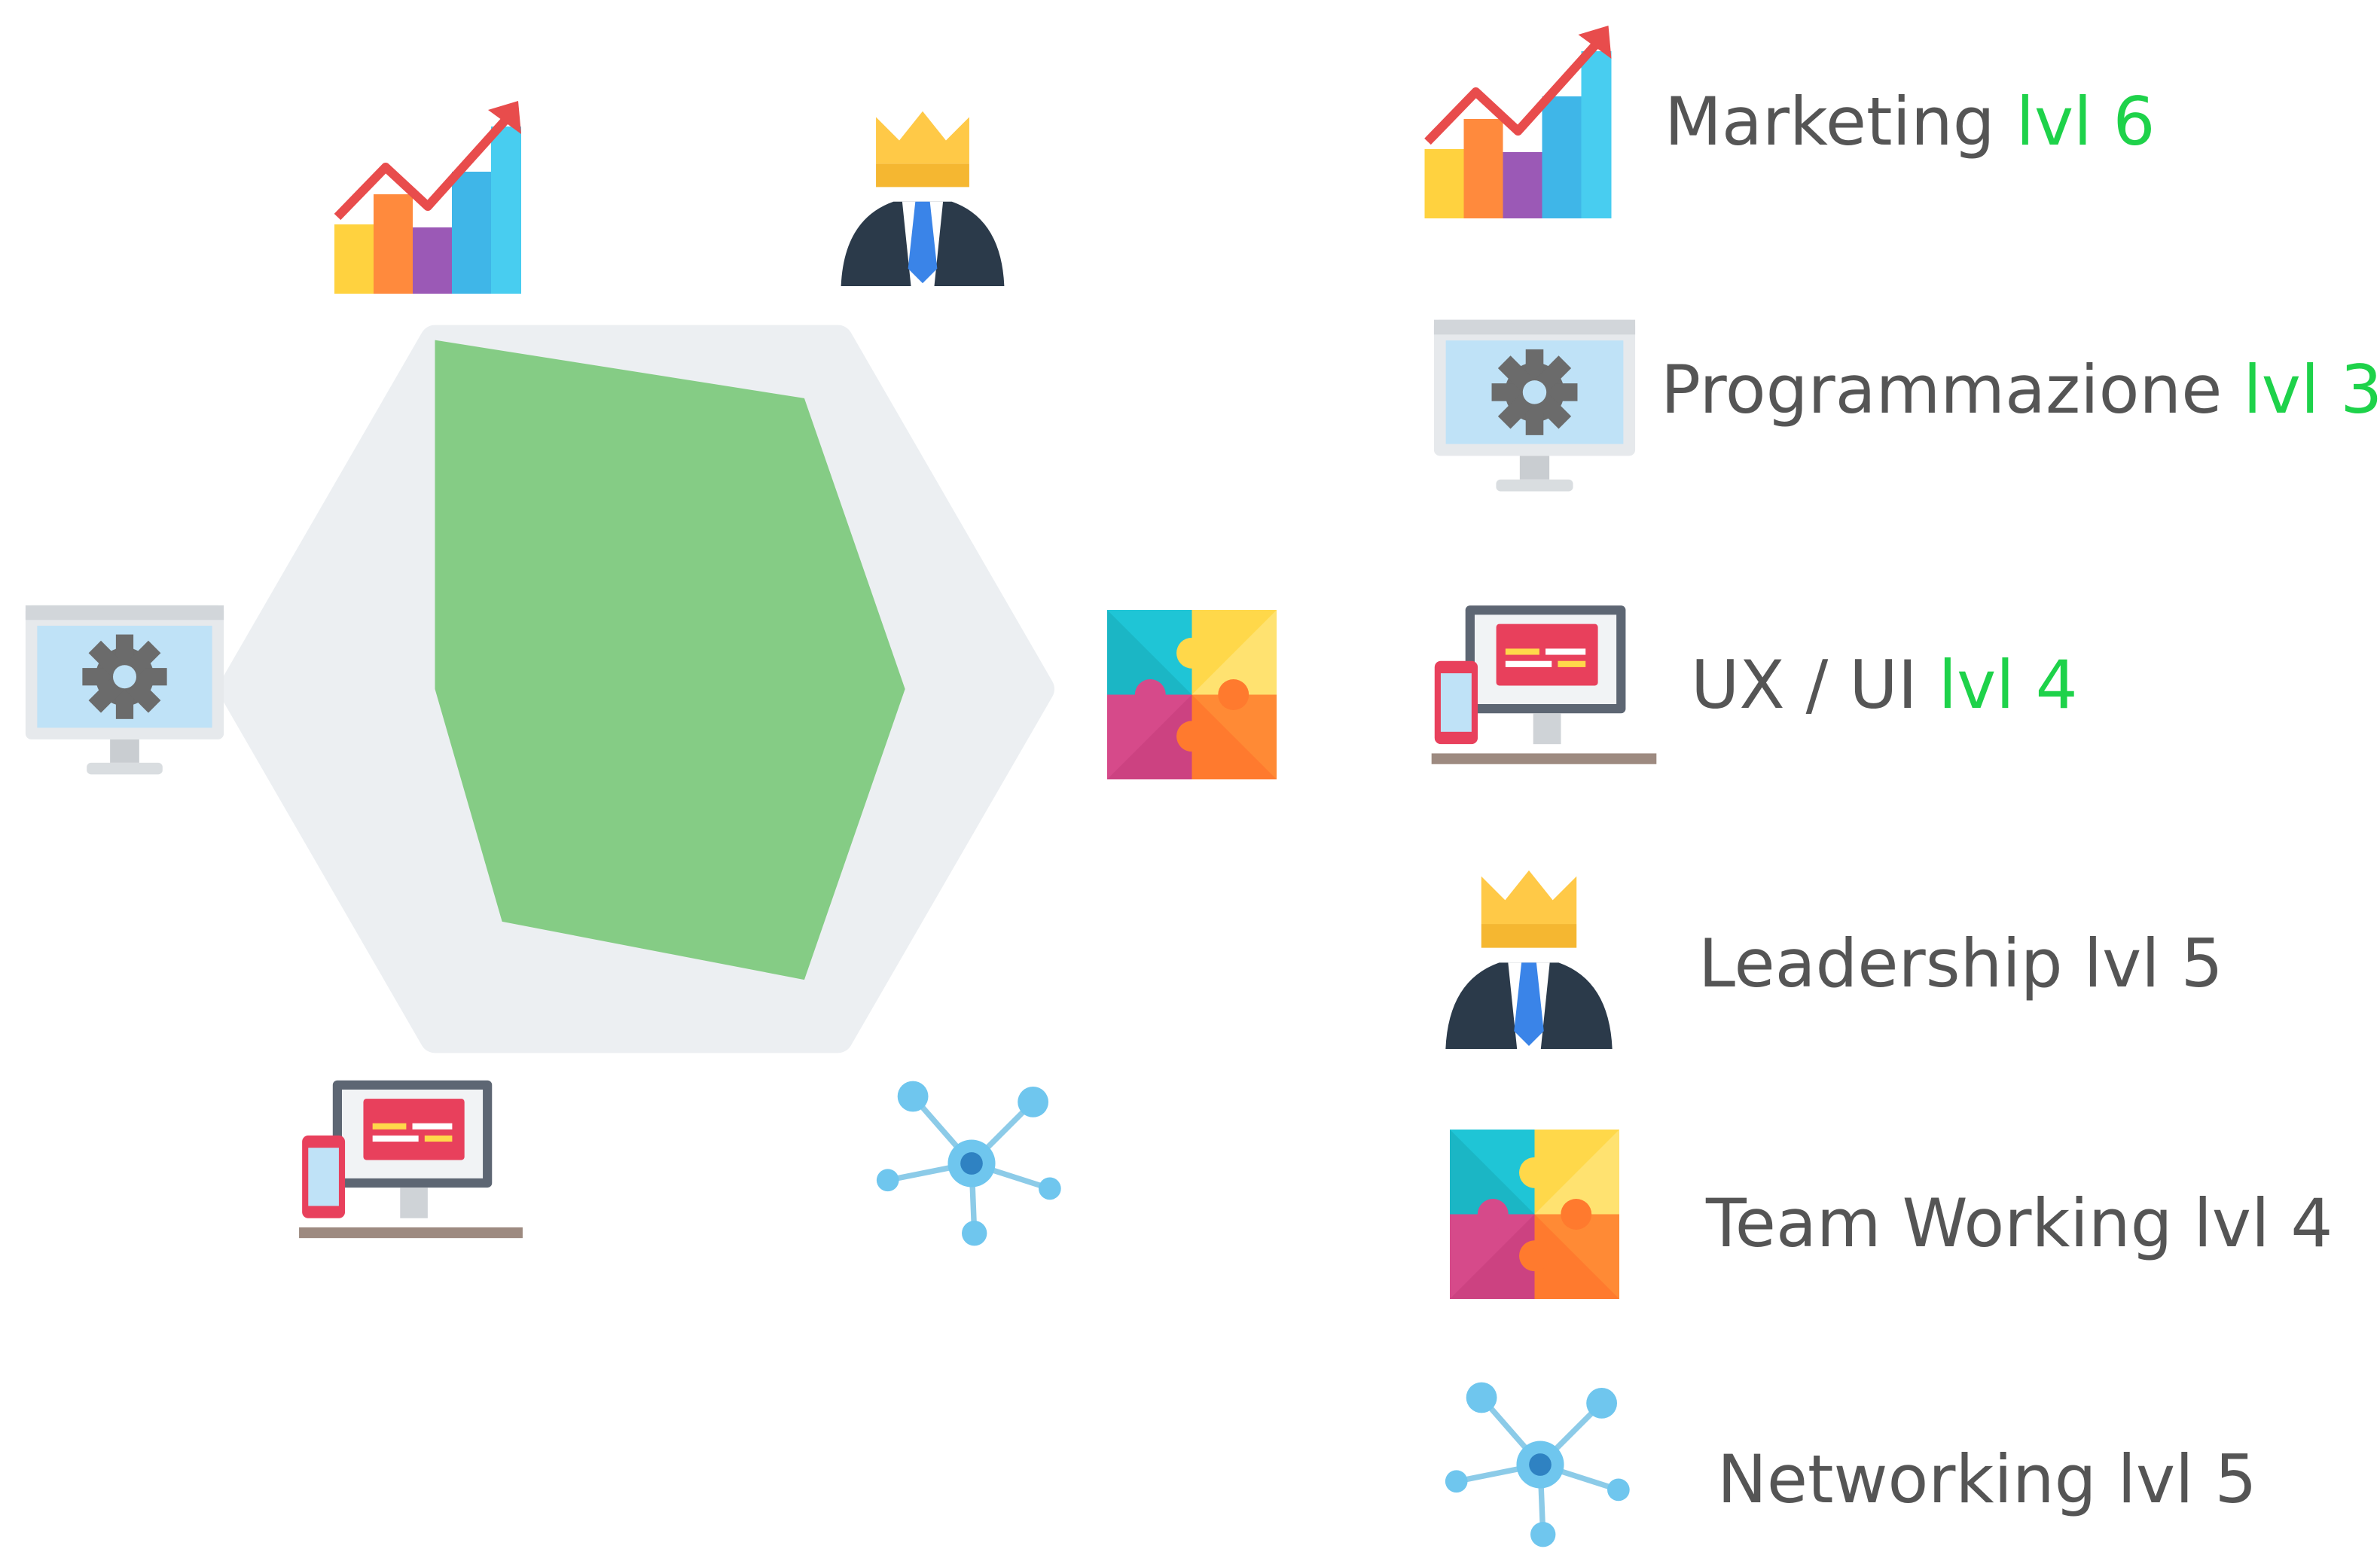  Describe the element at coordinates (1829, 121) in the screenshot. I see `legend-skill-name: Marketing` at that location.